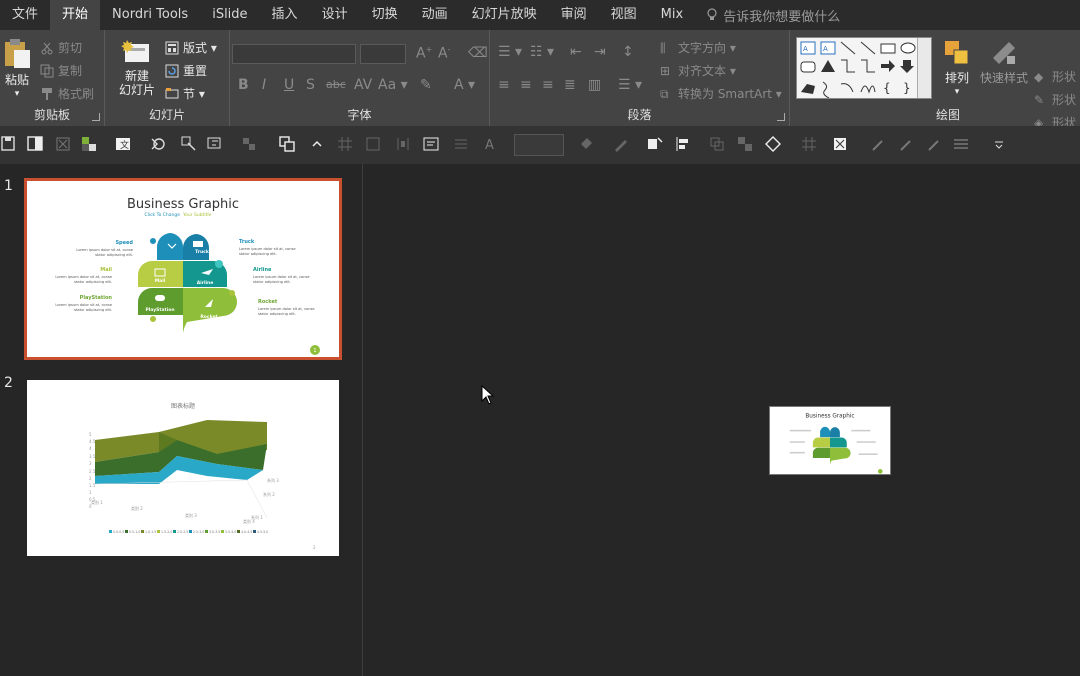 This screenshot has height=676, width=1080. I want to click on quick-styles-button: 快速样式, so click(1004, 61).